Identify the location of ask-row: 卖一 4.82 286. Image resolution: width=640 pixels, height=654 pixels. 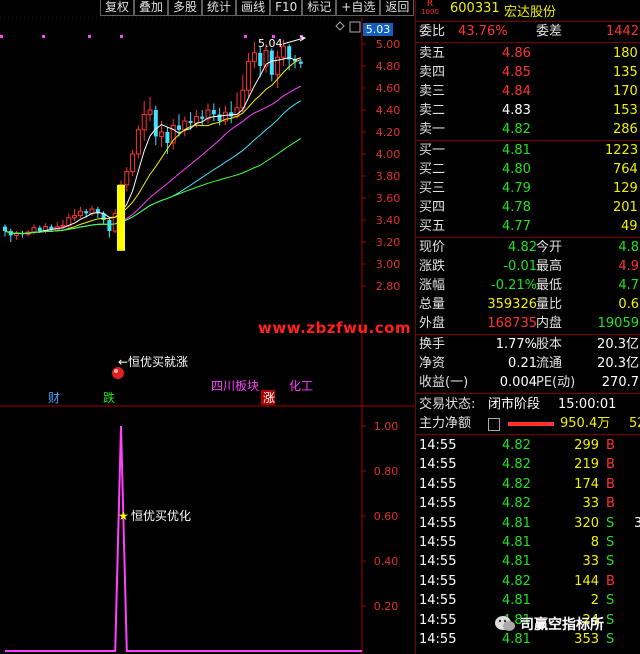
(528, 129).